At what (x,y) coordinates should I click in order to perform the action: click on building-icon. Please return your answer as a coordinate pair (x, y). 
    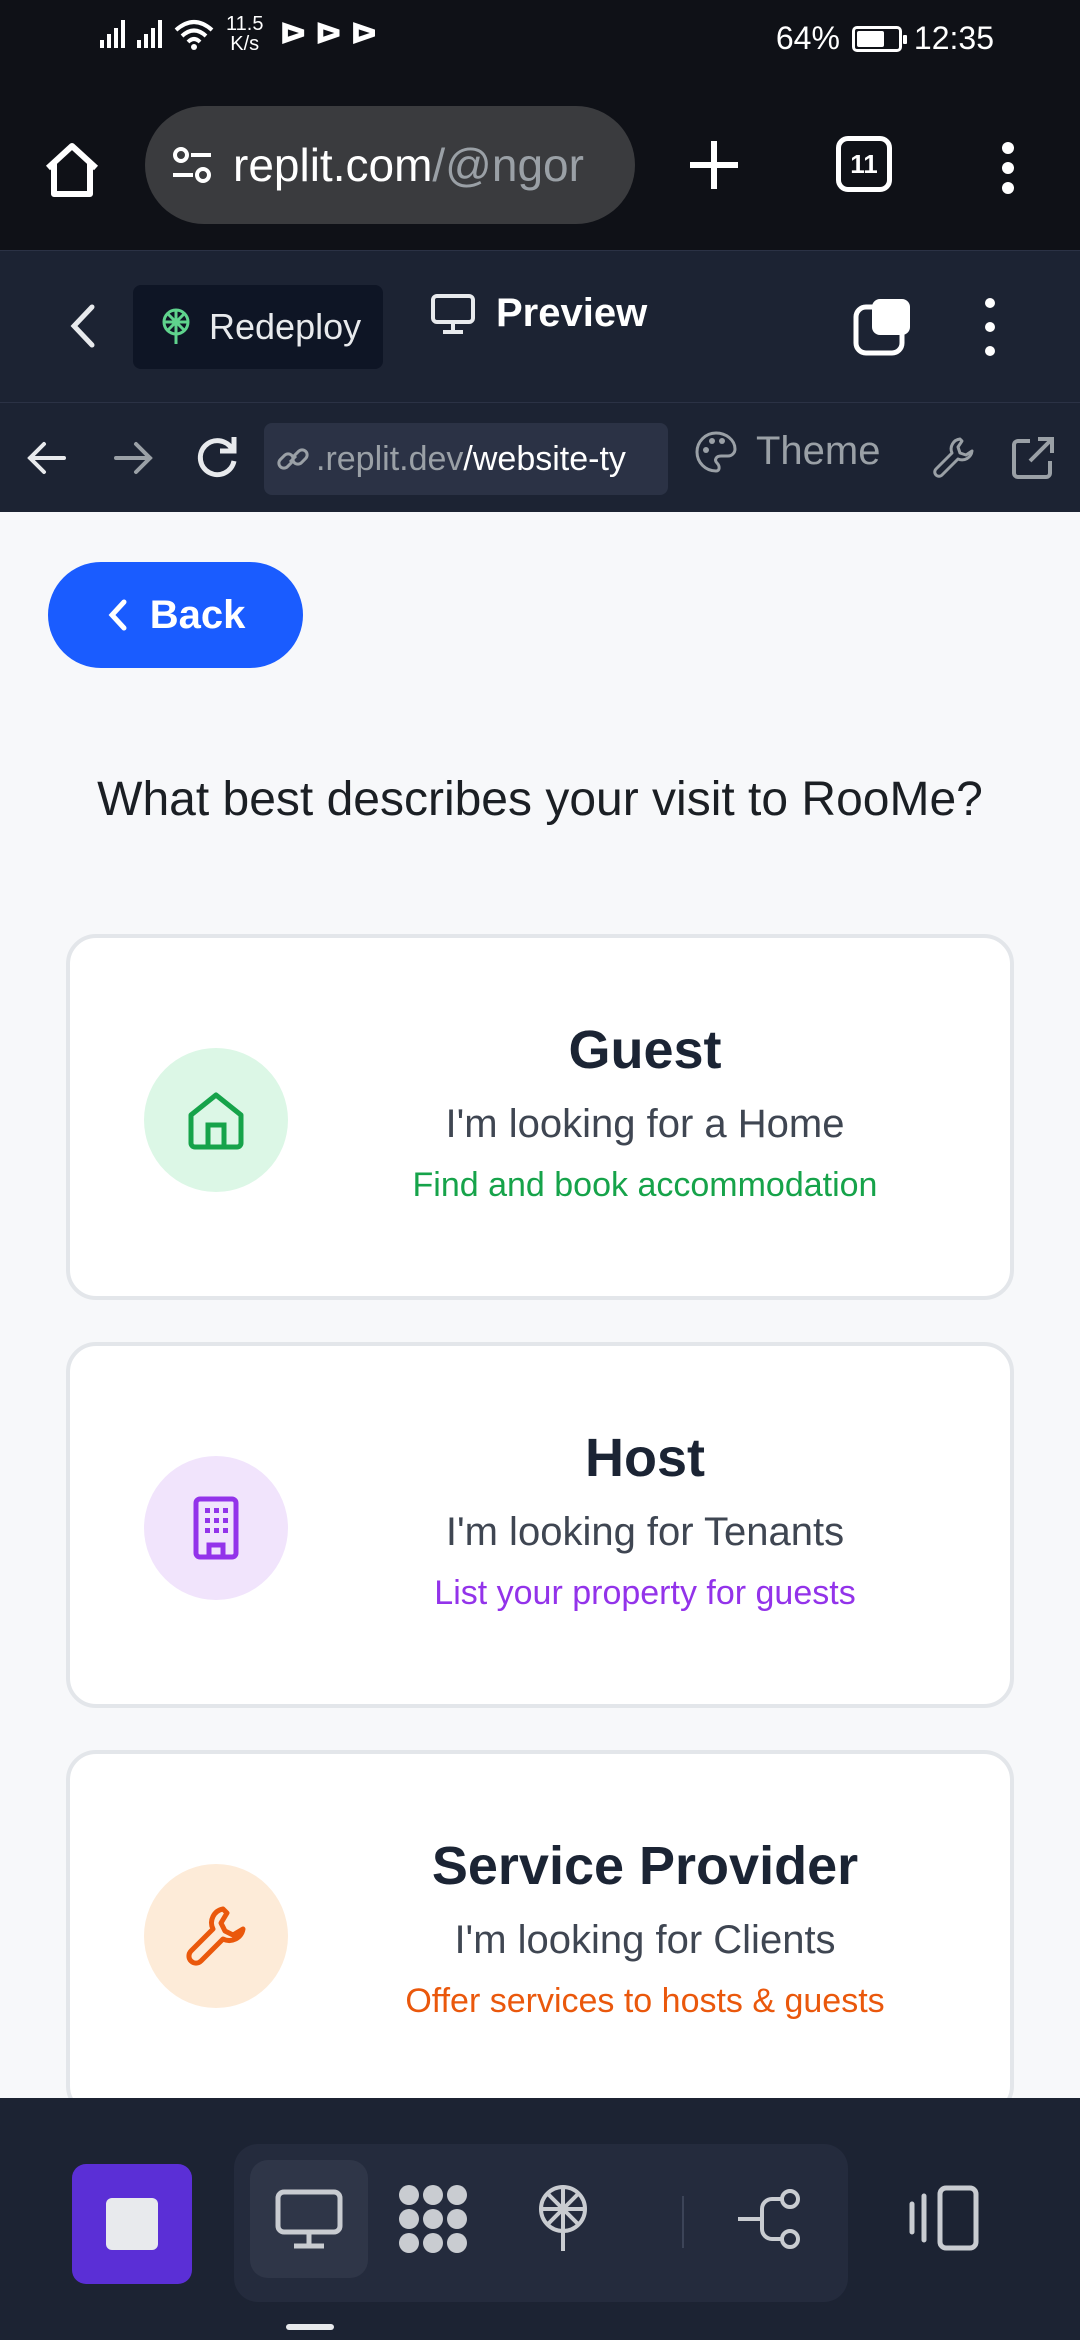
    Looking at the image, I should click on (216, 1528).